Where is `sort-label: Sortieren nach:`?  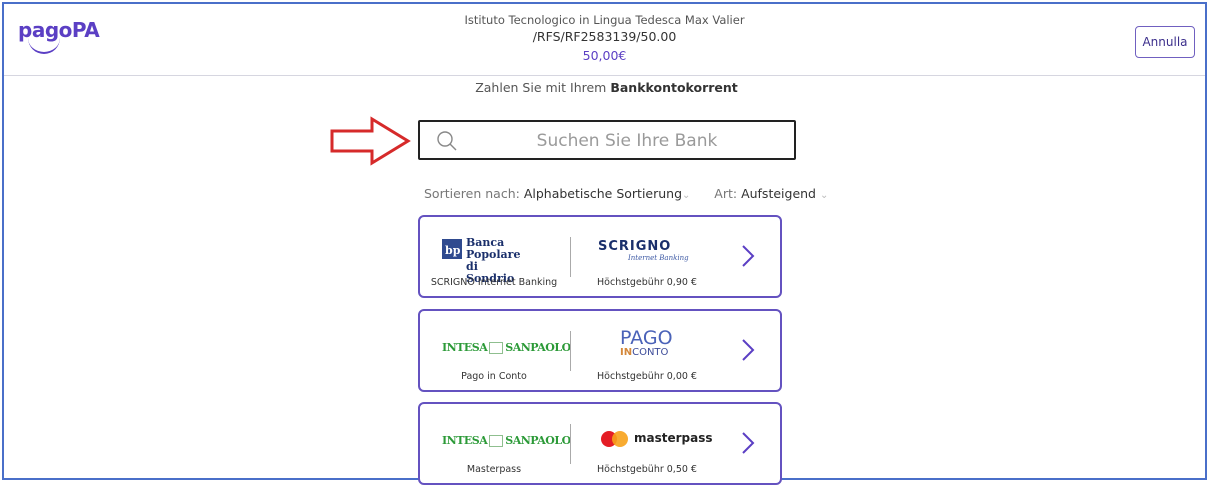
sort-label: Sortieren nach: is located at coordinates (472, 193).